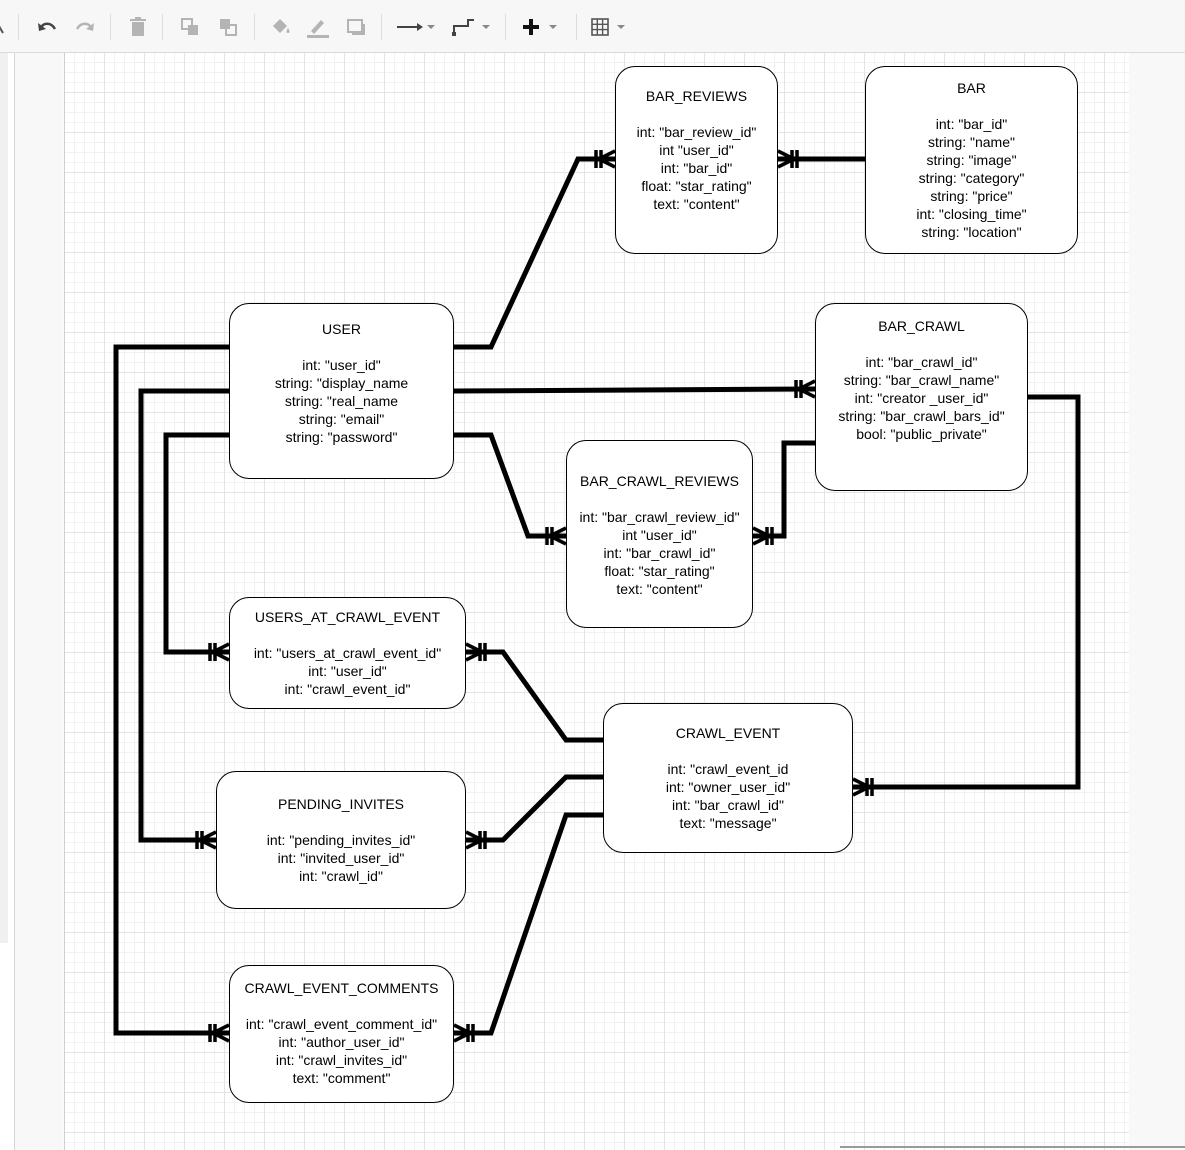 This screenshot has height=1150, width=1185. Describe the element at coordinates (921, 326) in the screenshot. I see `entity-title: BAR_CRAWL` at that location.